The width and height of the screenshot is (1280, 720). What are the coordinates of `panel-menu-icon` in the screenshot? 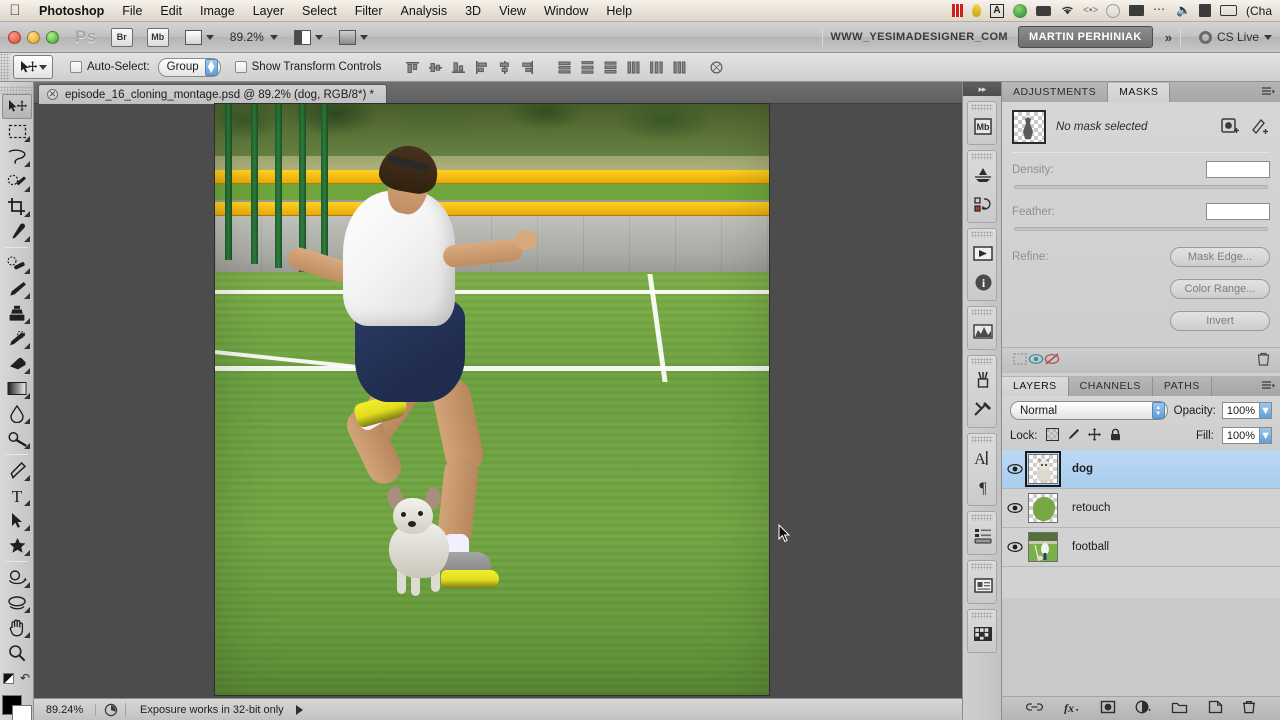 It's located at (1268, 387).